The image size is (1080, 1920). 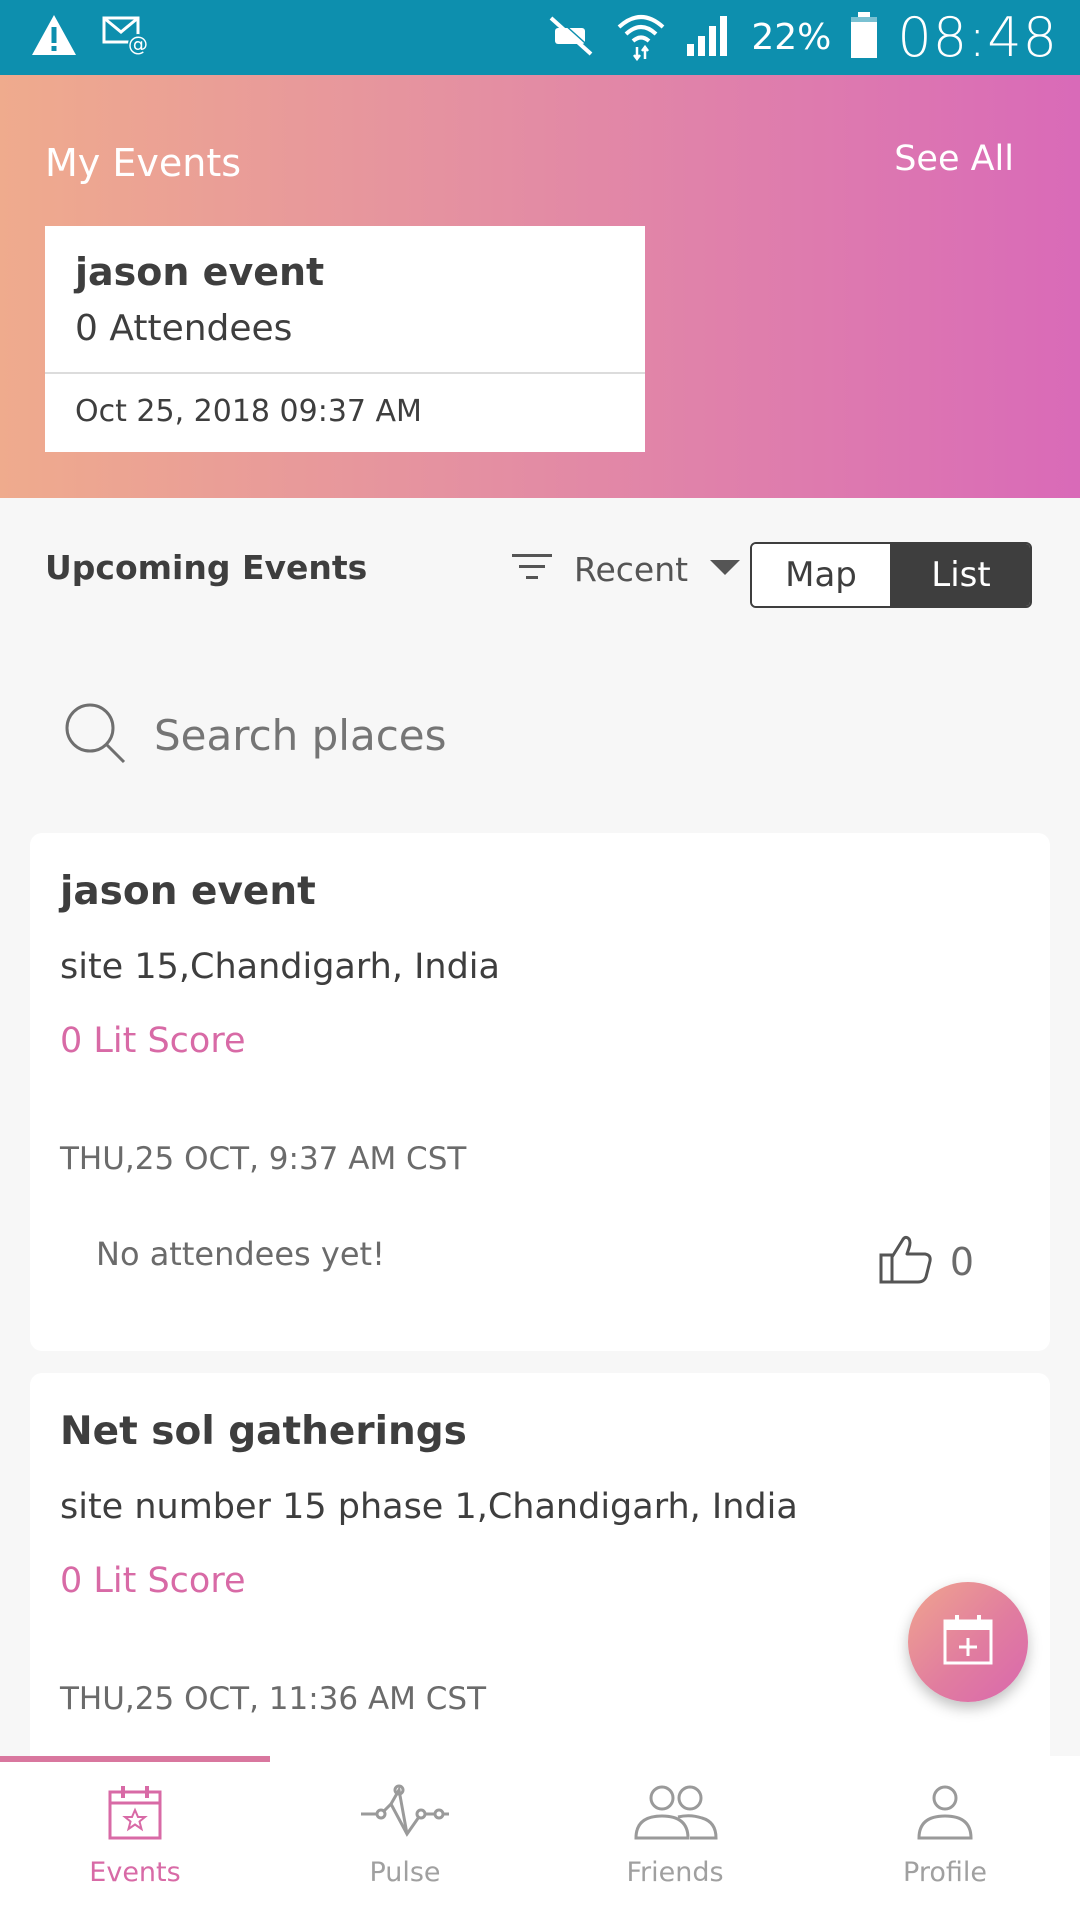 I want to click on like-count: 0, so click(x=961, y=1261).